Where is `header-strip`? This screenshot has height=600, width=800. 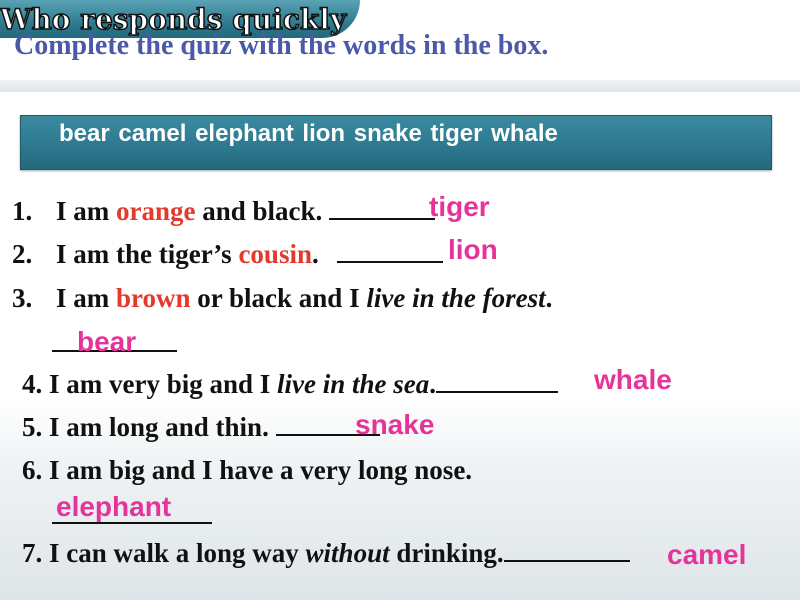
header-strip is located at coordinates (400, 86).